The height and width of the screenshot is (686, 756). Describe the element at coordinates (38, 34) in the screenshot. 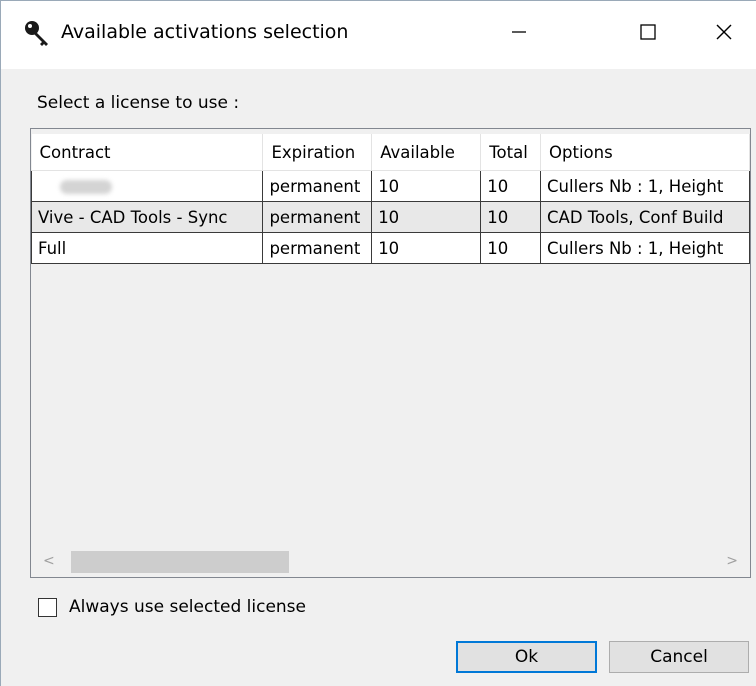

I see `key-icon` at that location.